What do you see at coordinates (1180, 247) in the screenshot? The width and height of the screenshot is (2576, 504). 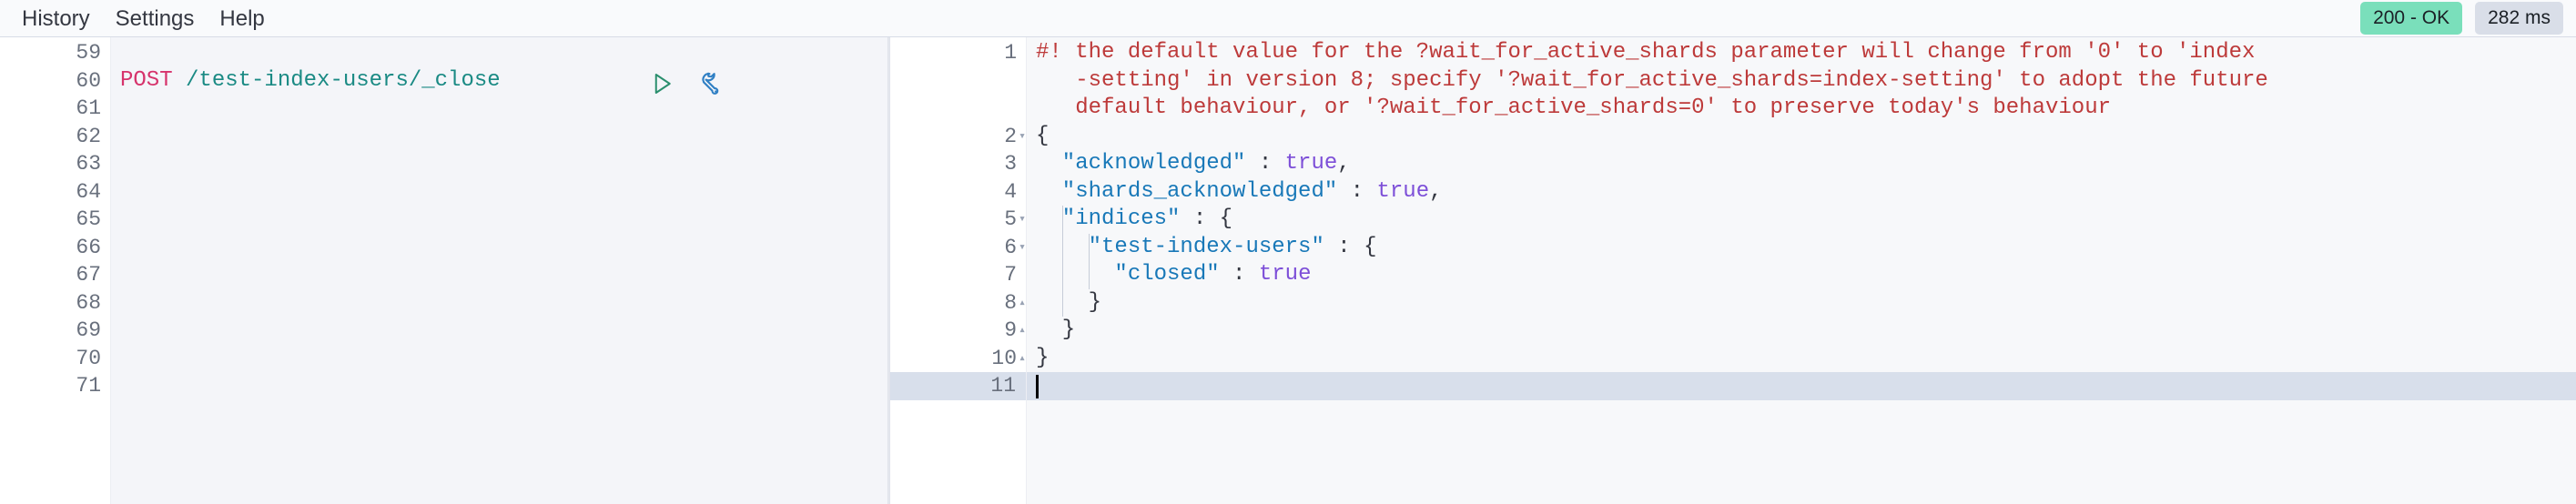 I see `code-token: "test-index-users"` at bounding box center [1180, 247].